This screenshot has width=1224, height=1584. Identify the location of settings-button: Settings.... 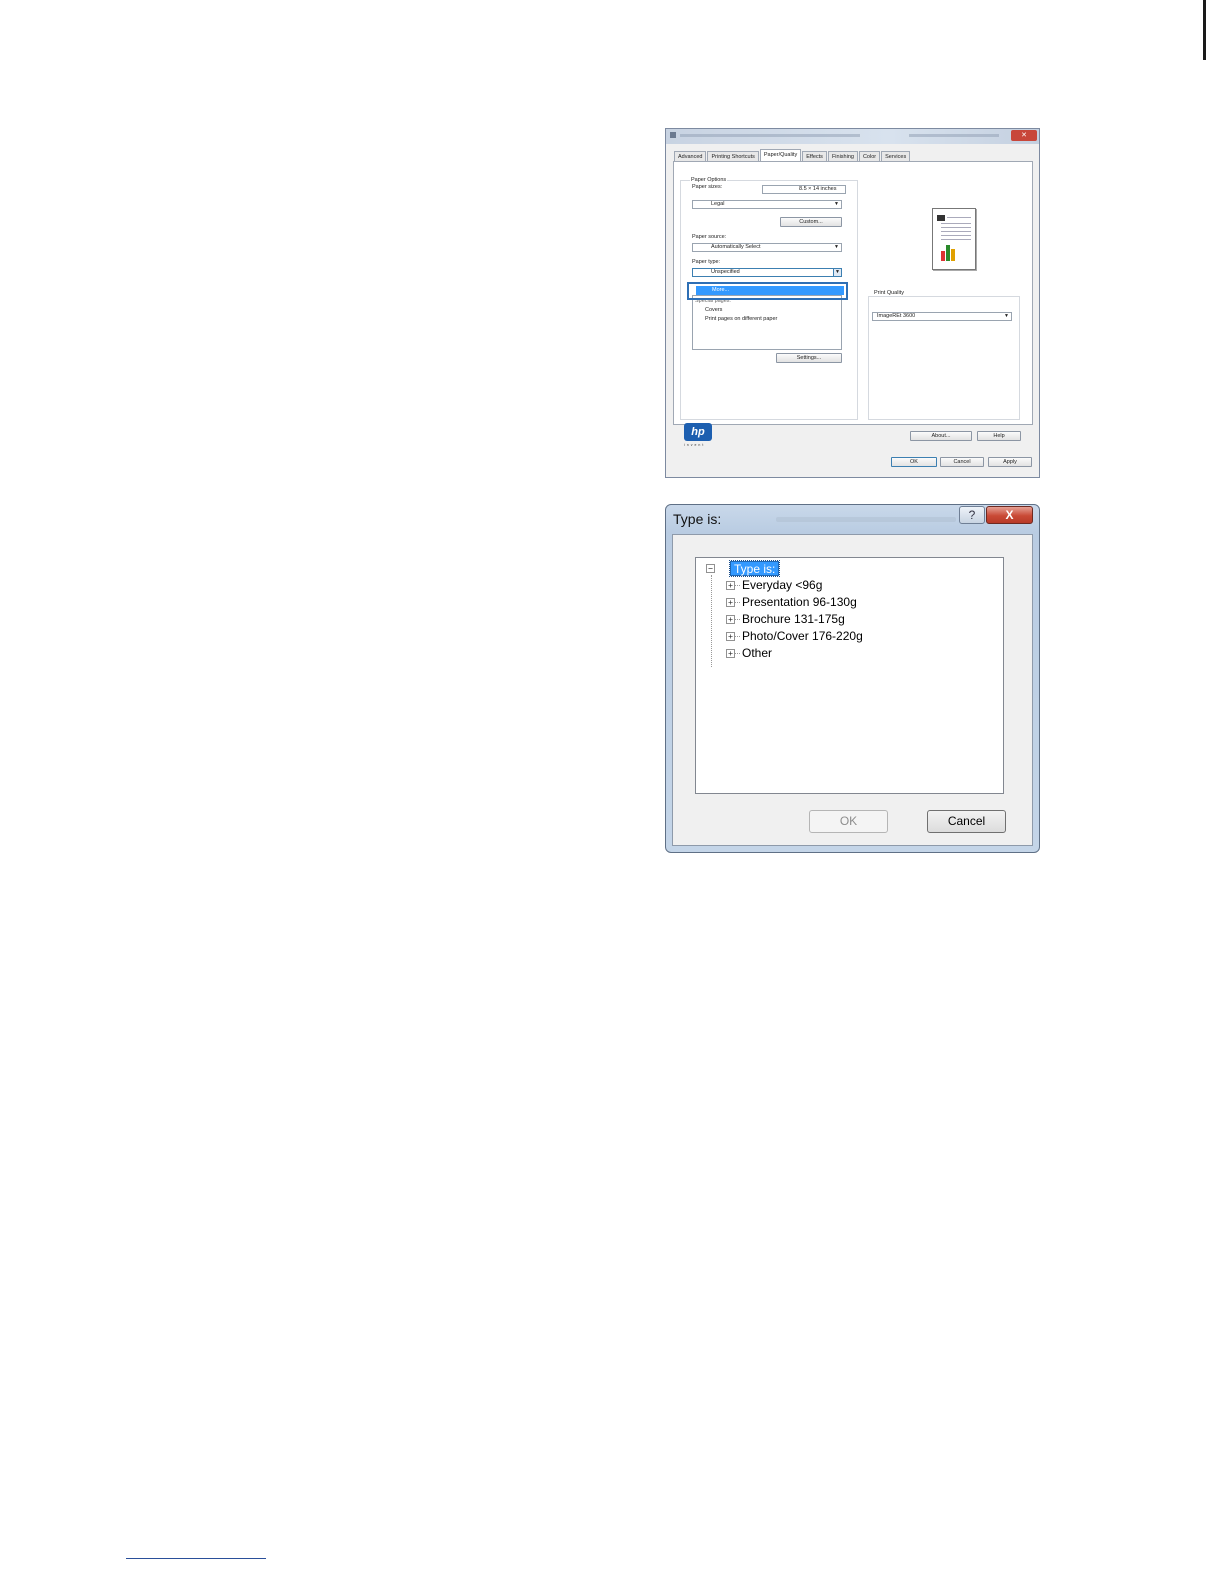
(809, 358).